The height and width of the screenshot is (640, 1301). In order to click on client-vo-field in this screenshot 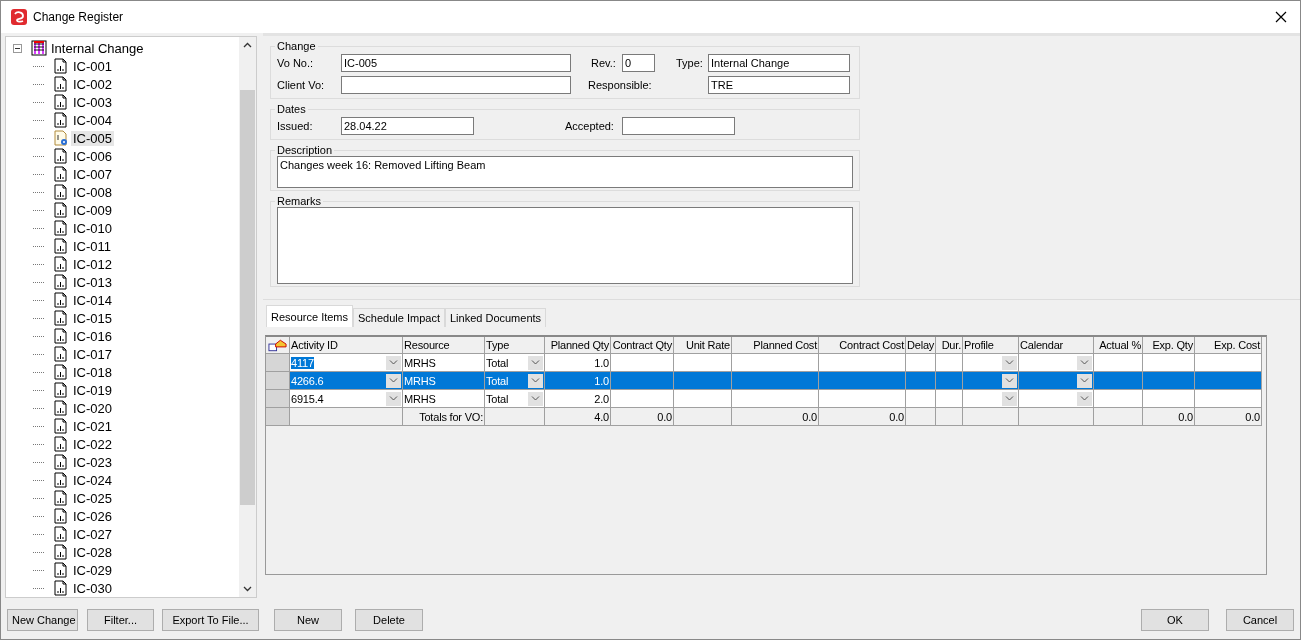, I will do `click(456, 85)`.